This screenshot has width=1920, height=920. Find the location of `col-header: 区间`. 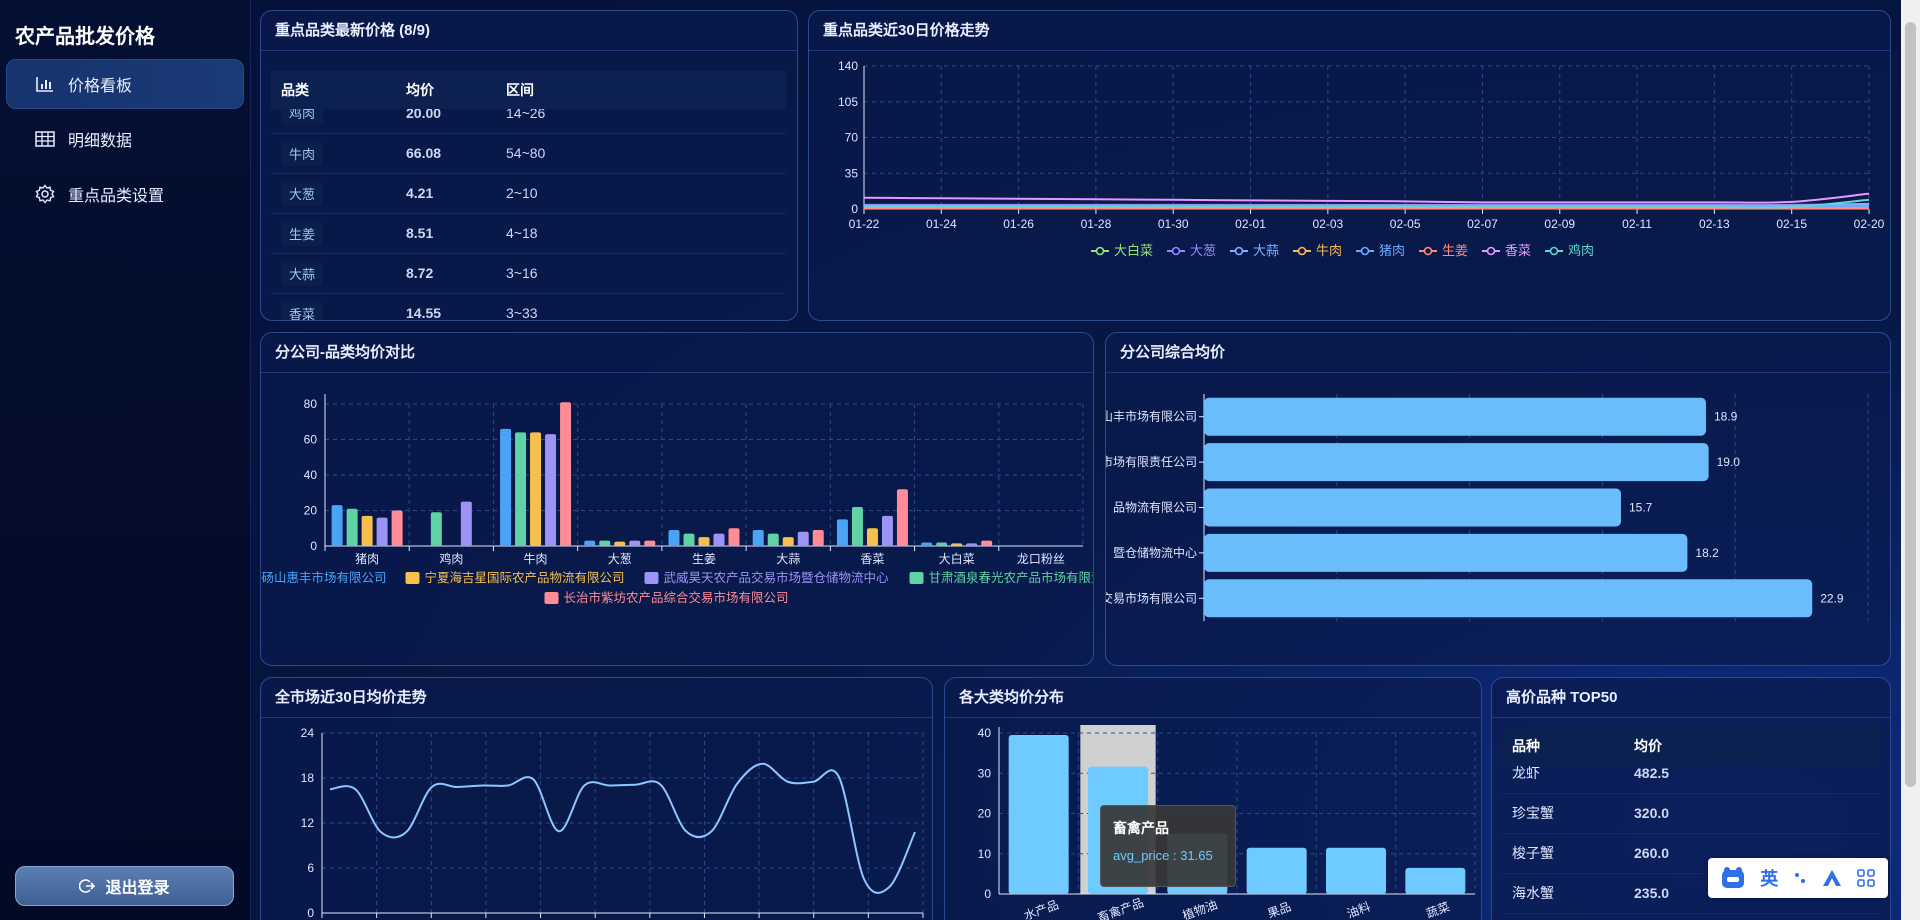

col-header: 区间 is located at coordinates (641, 90).